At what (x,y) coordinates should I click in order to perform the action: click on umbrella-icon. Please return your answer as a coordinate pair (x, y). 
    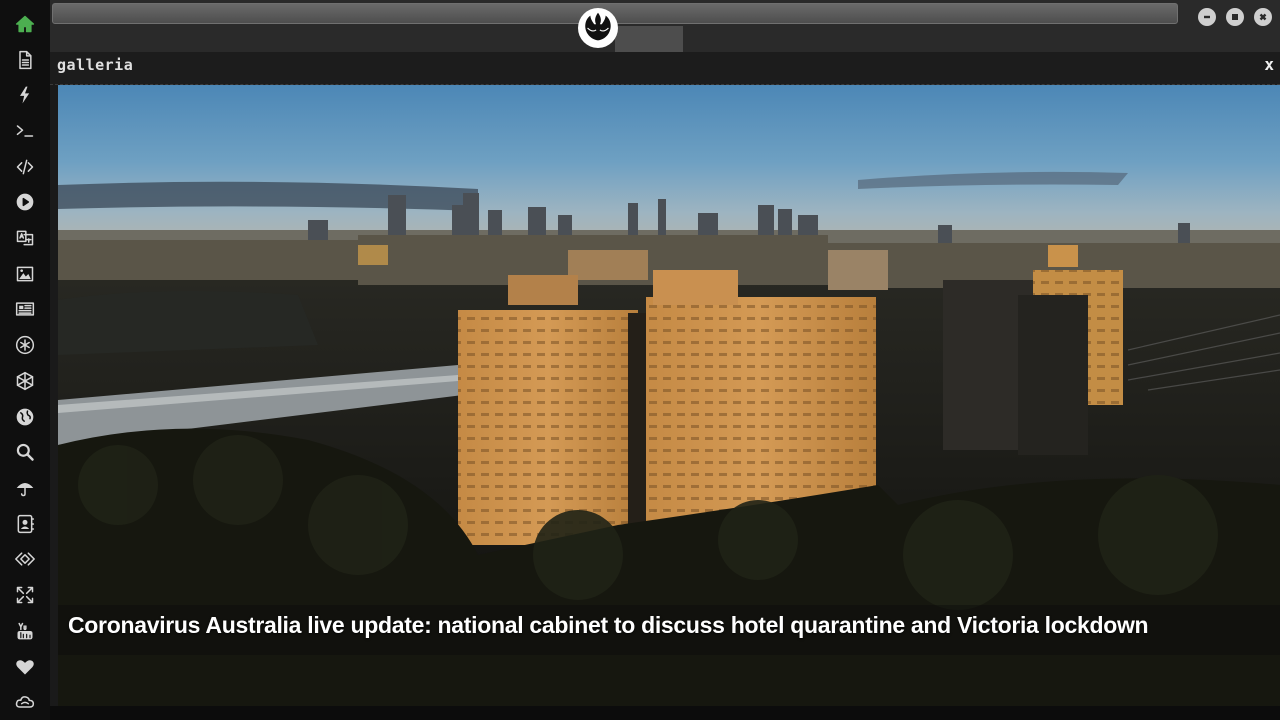
    Looking at the image, I should click on (25, 489).